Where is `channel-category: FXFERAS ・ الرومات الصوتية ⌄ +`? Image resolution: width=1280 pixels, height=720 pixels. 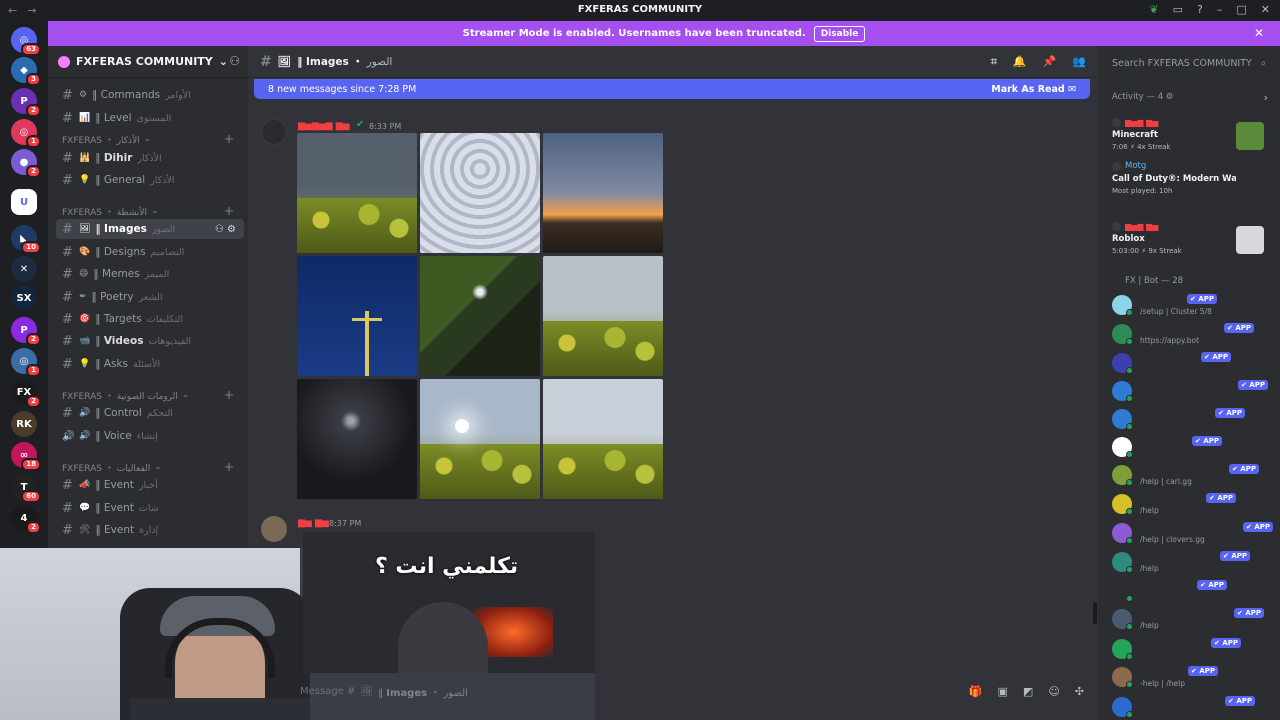 channel-category: FXFERAS ・ الرومات الصوتية ⌄ + is located at coordinates (152, 395).